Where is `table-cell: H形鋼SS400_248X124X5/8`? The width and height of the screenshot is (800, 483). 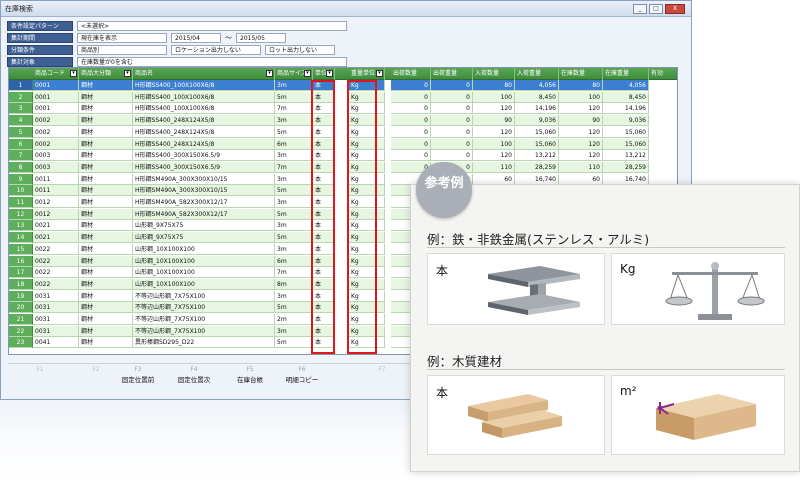 table-cell: H形鋼SS400_248X124X5/8 is located at coordinates (204, 144).